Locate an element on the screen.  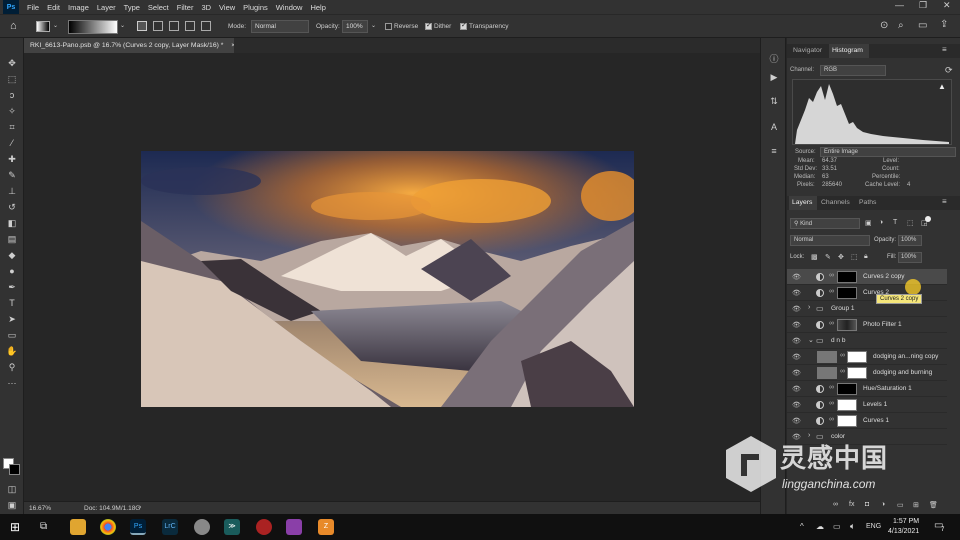
screen-mode-icon: ▣ is located at coordinates (12, 505).